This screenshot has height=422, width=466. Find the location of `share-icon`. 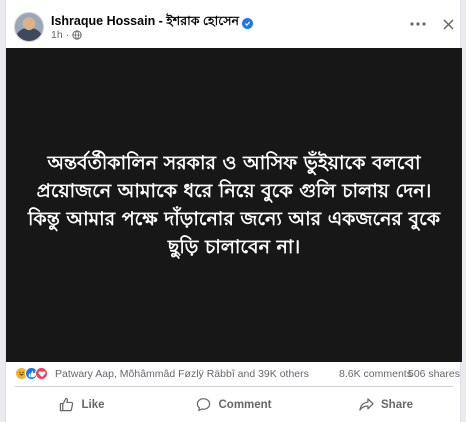

share-icon is located at coordinates (366, 404).